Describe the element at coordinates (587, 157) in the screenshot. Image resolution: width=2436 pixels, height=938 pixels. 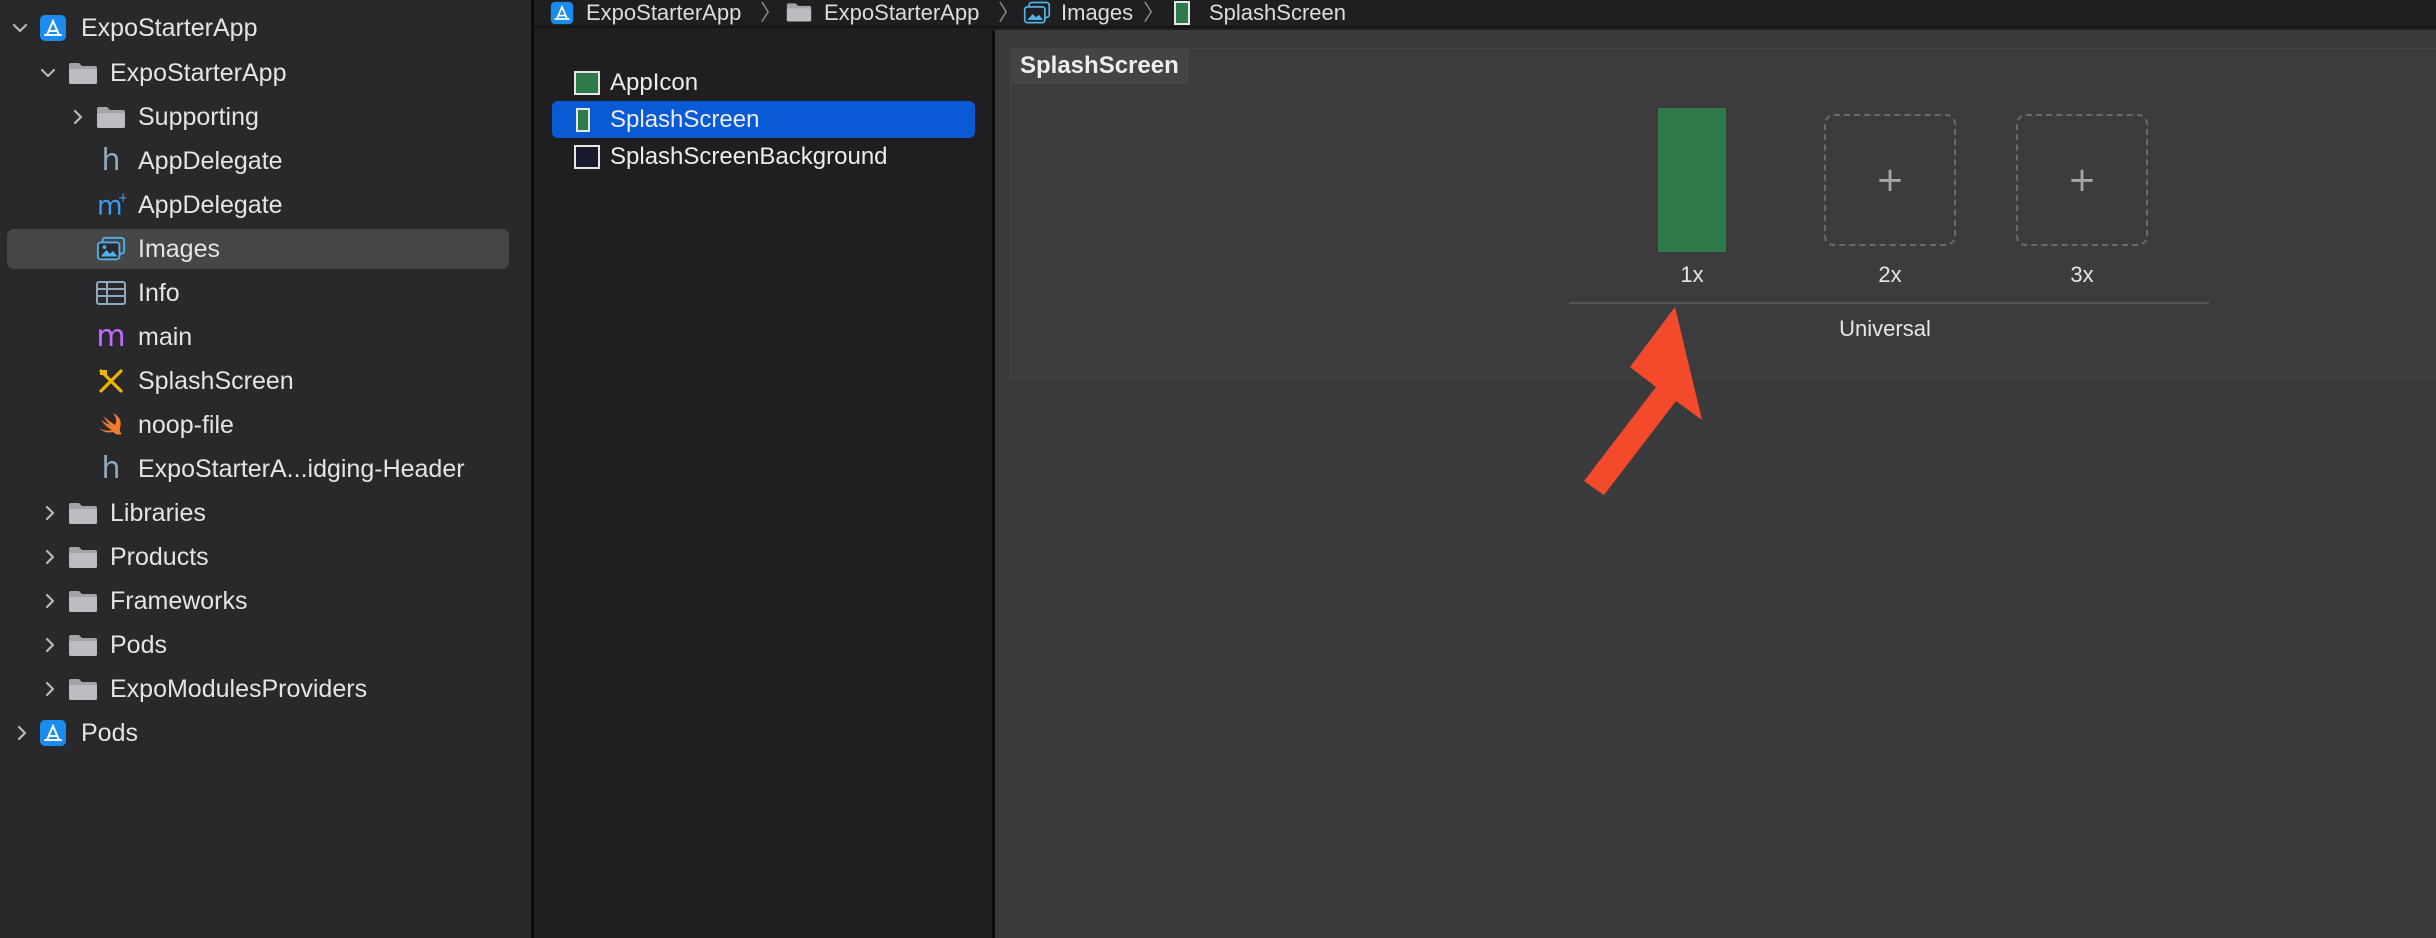
I see `color-set-icon` at that location.